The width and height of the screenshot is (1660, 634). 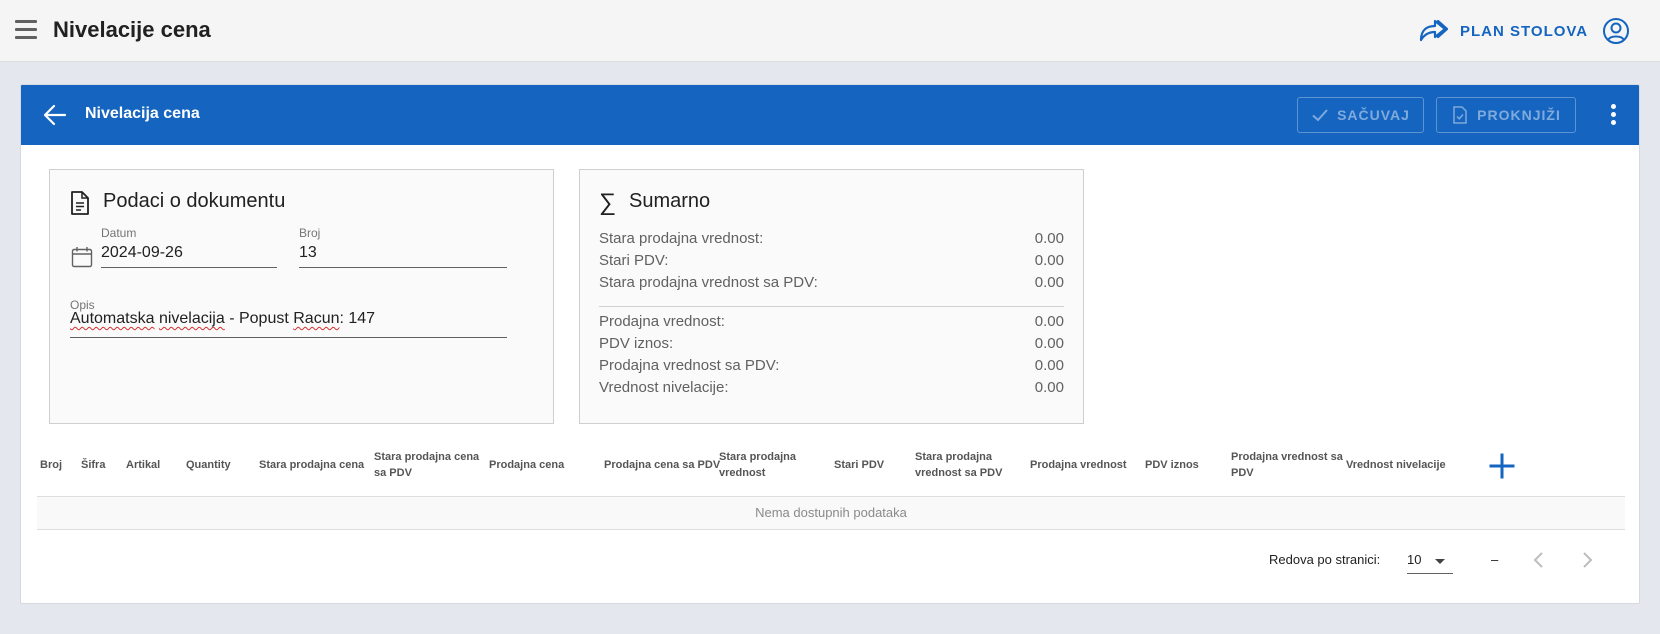 What do you see at coordinates (208, 465) in the screenshot?
I see `column-header-quantity: Quantity` at bounding box center [208, 465].